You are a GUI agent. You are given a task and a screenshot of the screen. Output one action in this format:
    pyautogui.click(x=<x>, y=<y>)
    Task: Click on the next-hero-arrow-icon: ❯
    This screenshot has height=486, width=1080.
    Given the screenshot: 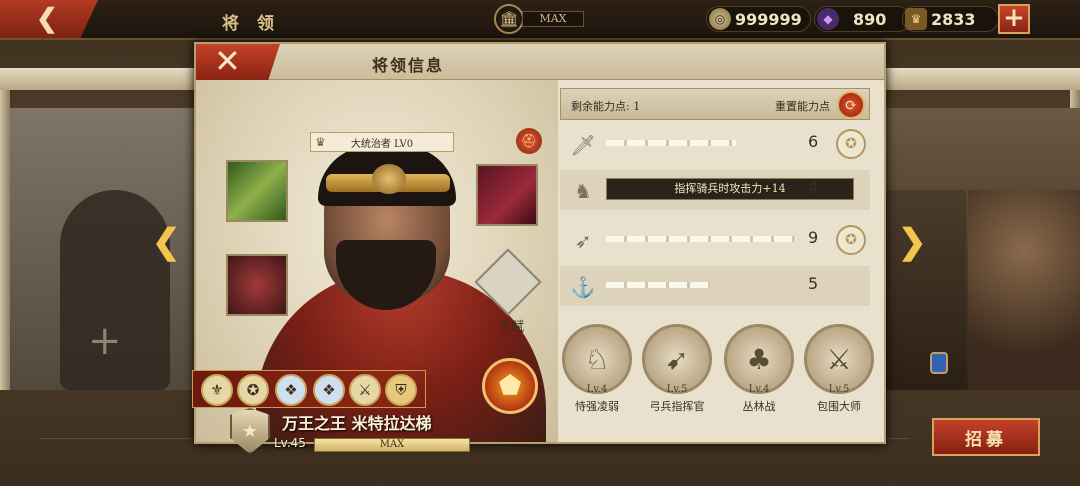 What is the action you would take?
    pyautogui.click(x=912, y=242)
    